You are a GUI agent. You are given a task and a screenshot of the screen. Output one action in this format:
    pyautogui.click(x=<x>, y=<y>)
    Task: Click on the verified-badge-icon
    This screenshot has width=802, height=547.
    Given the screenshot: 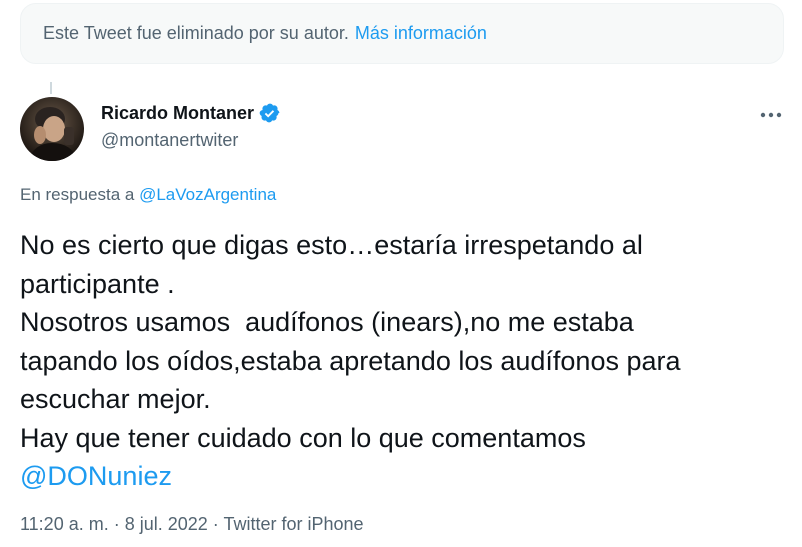 What is the action you would take?
    pyautogui.click(x=270, y=113)
    